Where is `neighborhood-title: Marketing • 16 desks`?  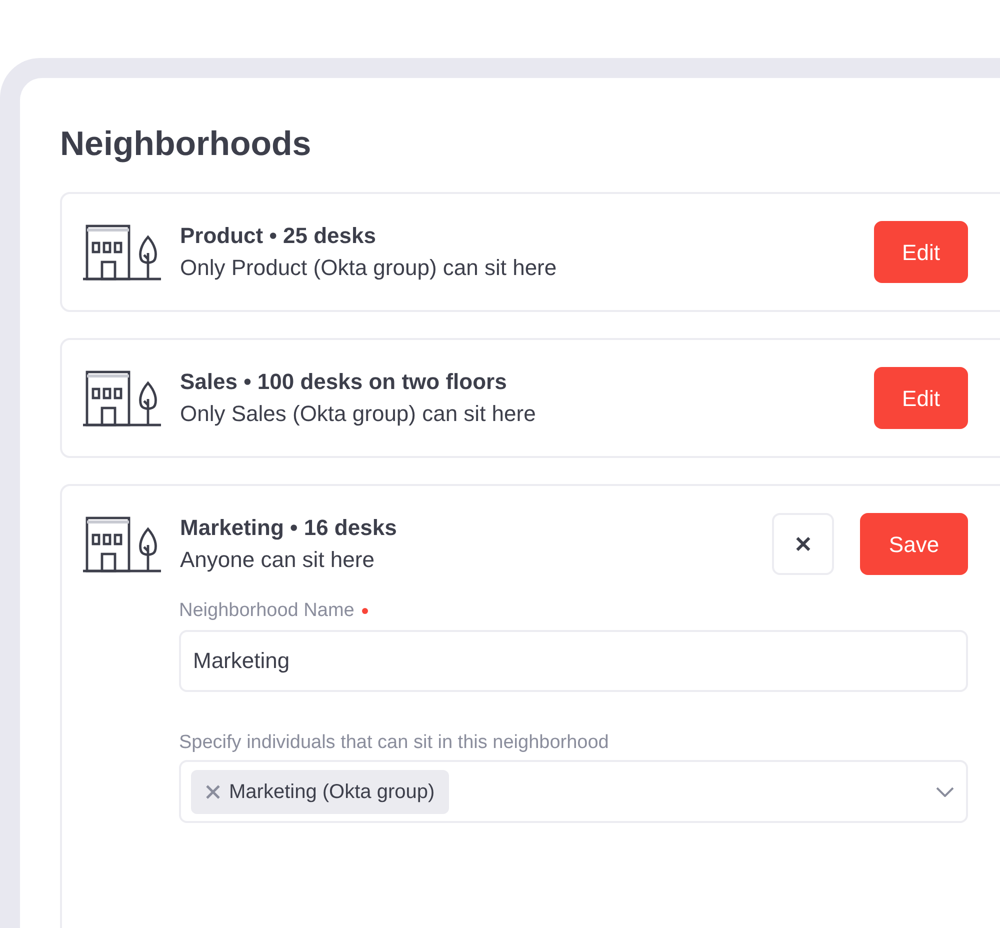
neighborhood-title: Marketing • 16 desks is located at coordinates (288, 528).